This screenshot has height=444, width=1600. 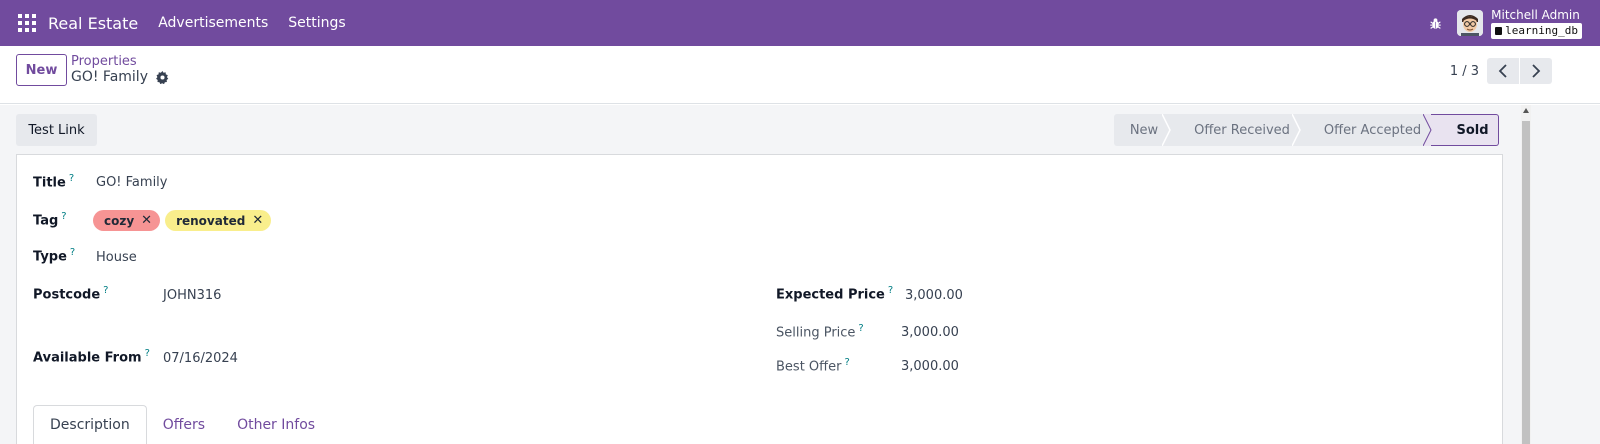 I want to click on stage-offer-received: Offer Received, so click(x=1235, y=130).